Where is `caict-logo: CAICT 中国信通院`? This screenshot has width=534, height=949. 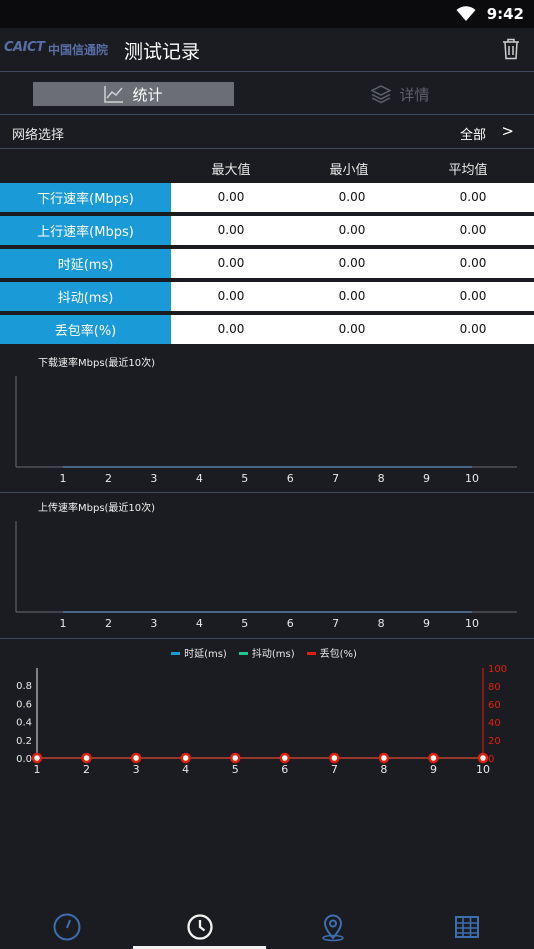
caict-logo: CAICT 中国信通院 is located at coordinates (58, 49).